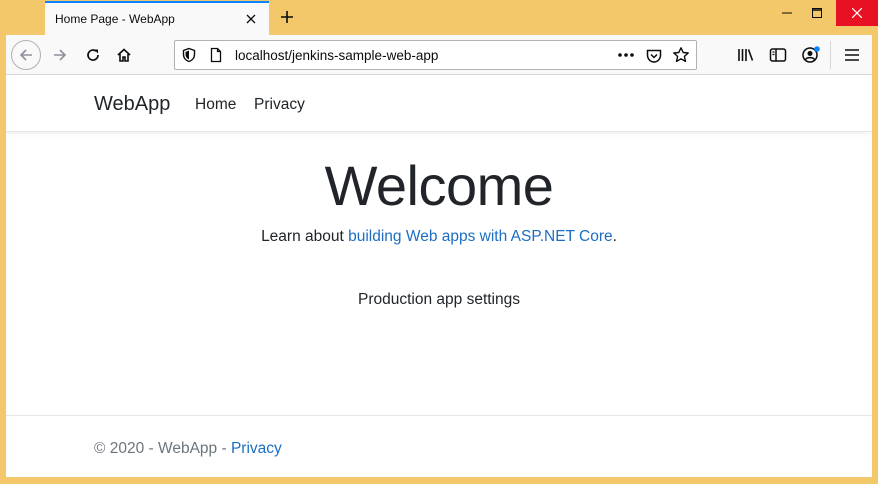 This screenshot has width=878, height=484. Describe the element at coordinates (852, 55) in the screenshot. I see `hamburger-menu-icon` at that location.